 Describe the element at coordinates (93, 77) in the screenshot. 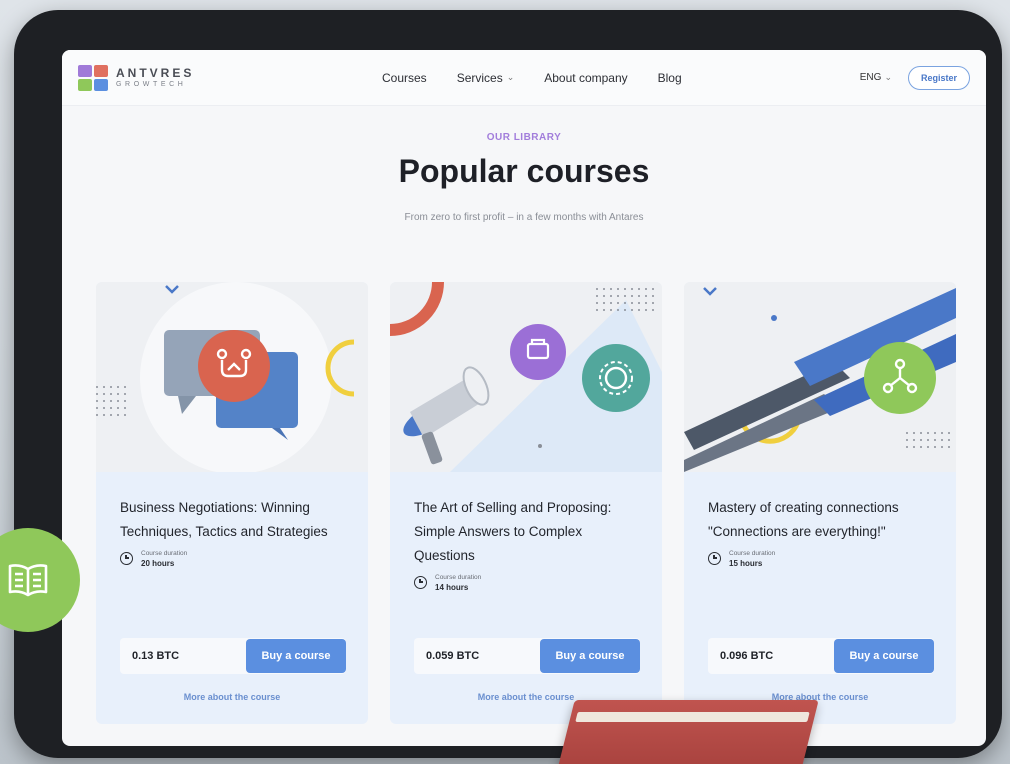

I see `logo-mark-icon` at that location.